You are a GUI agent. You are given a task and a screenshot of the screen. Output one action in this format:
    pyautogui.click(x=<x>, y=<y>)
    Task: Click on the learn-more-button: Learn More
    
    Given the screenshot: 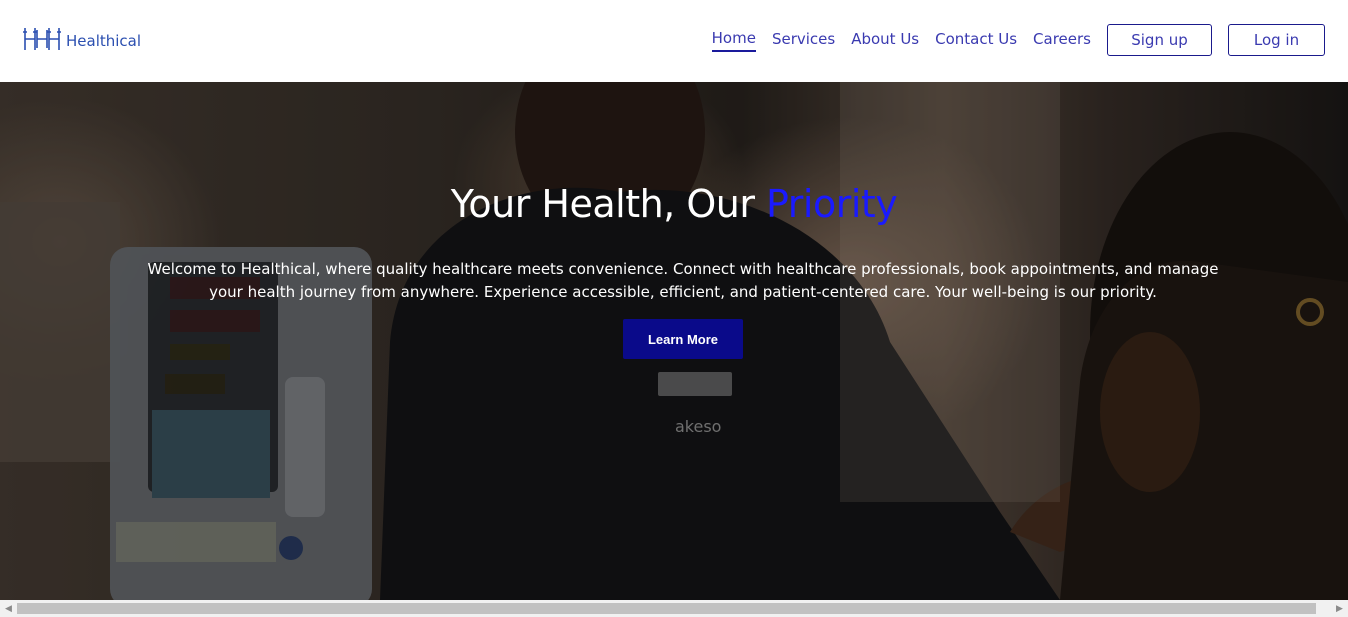 What is the action you would take?
    pyautogui.click(x=683, y=339)
    